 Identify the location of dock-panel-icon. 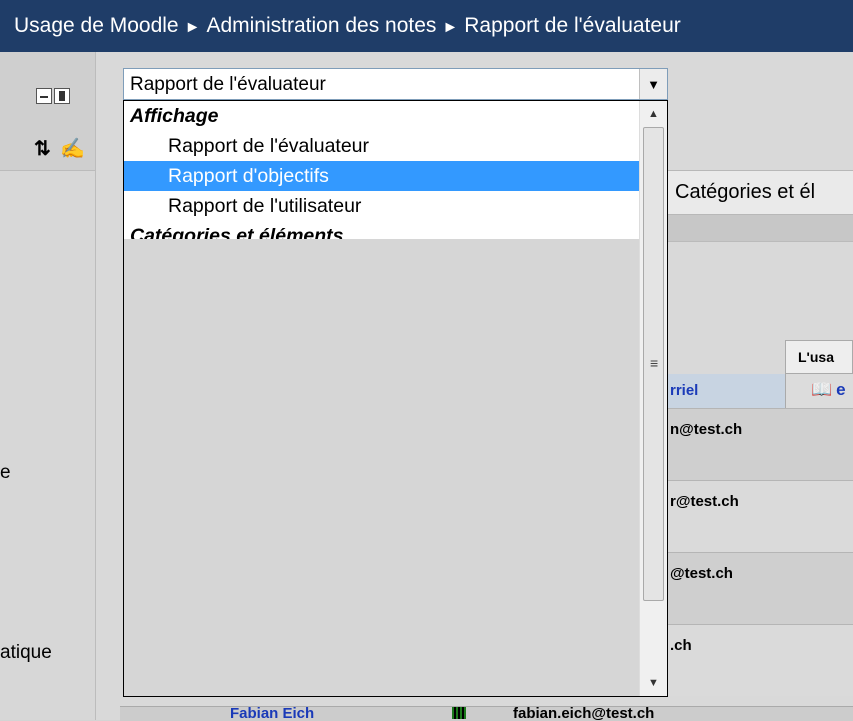
(54, 97).